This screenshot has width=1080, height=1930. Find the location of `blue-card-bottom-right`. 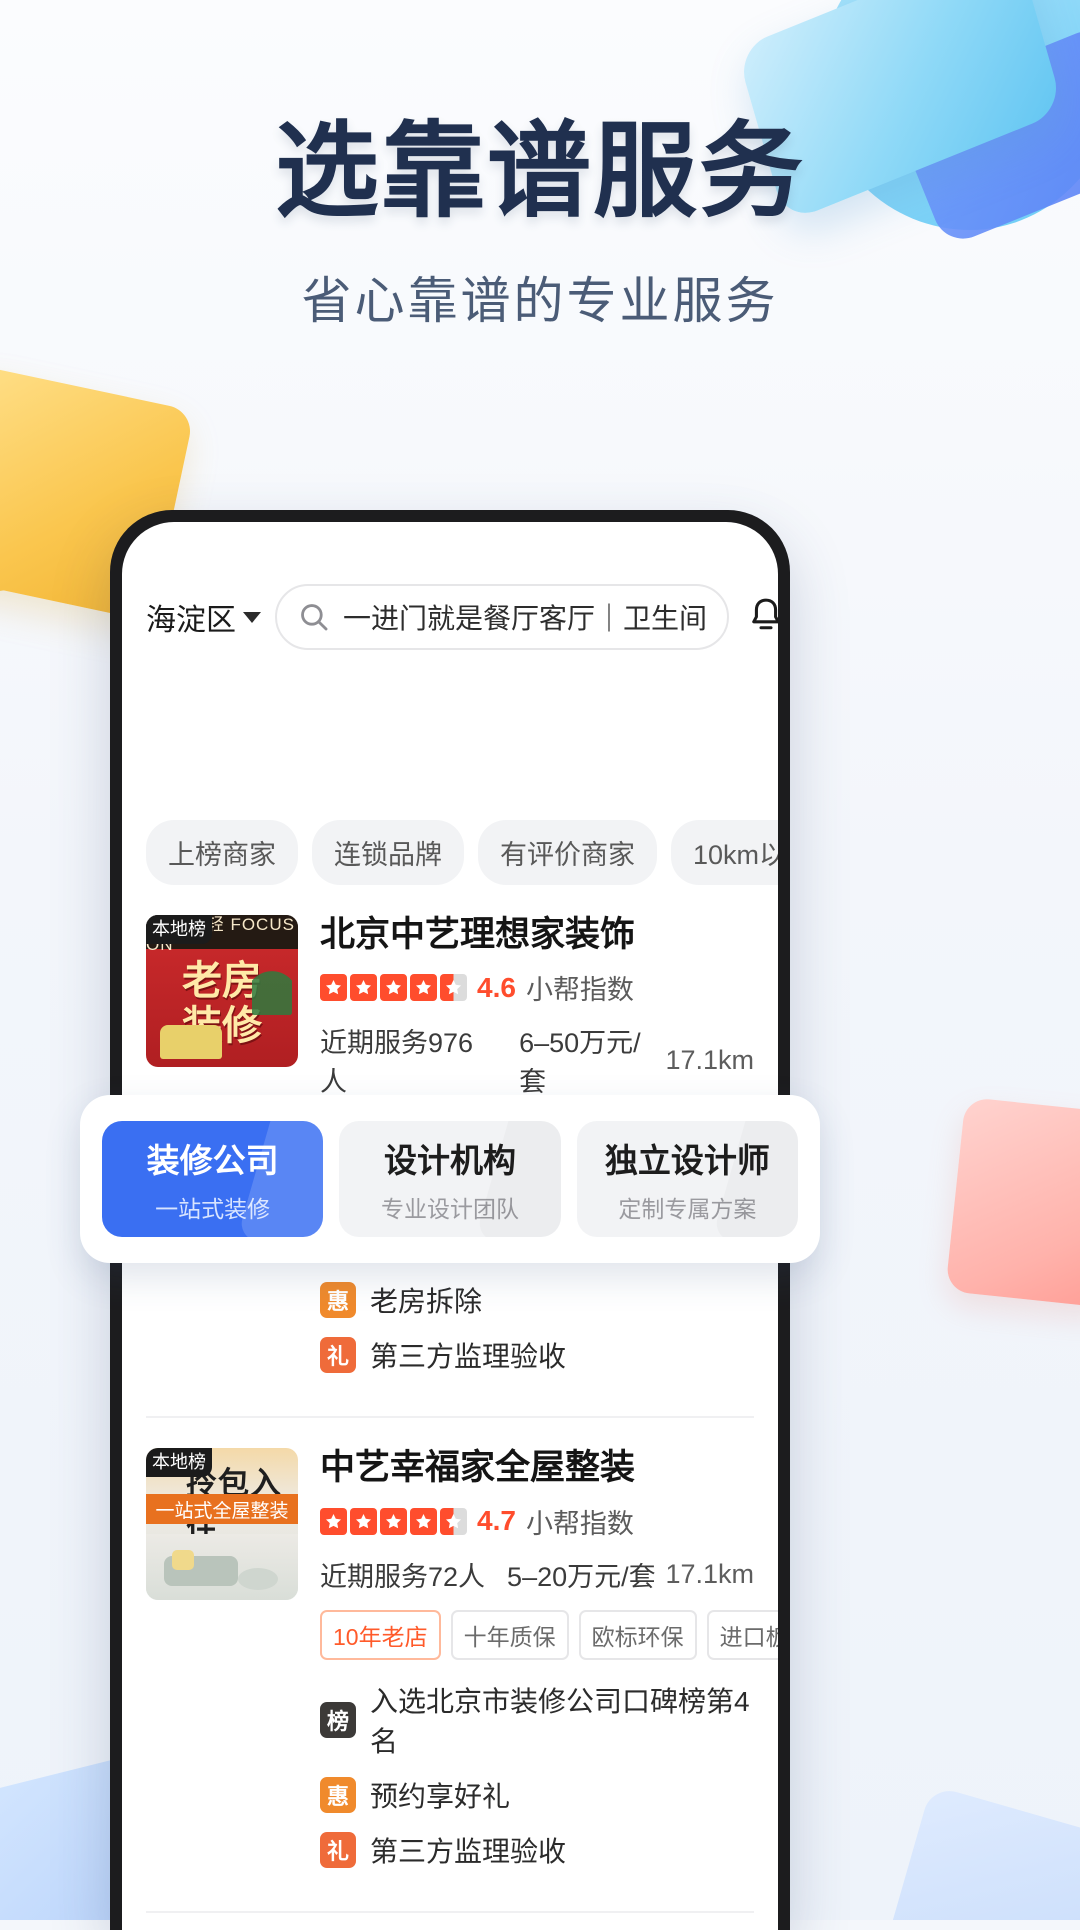

blue-card-bottom-right is located at coordinates (978, 1852).